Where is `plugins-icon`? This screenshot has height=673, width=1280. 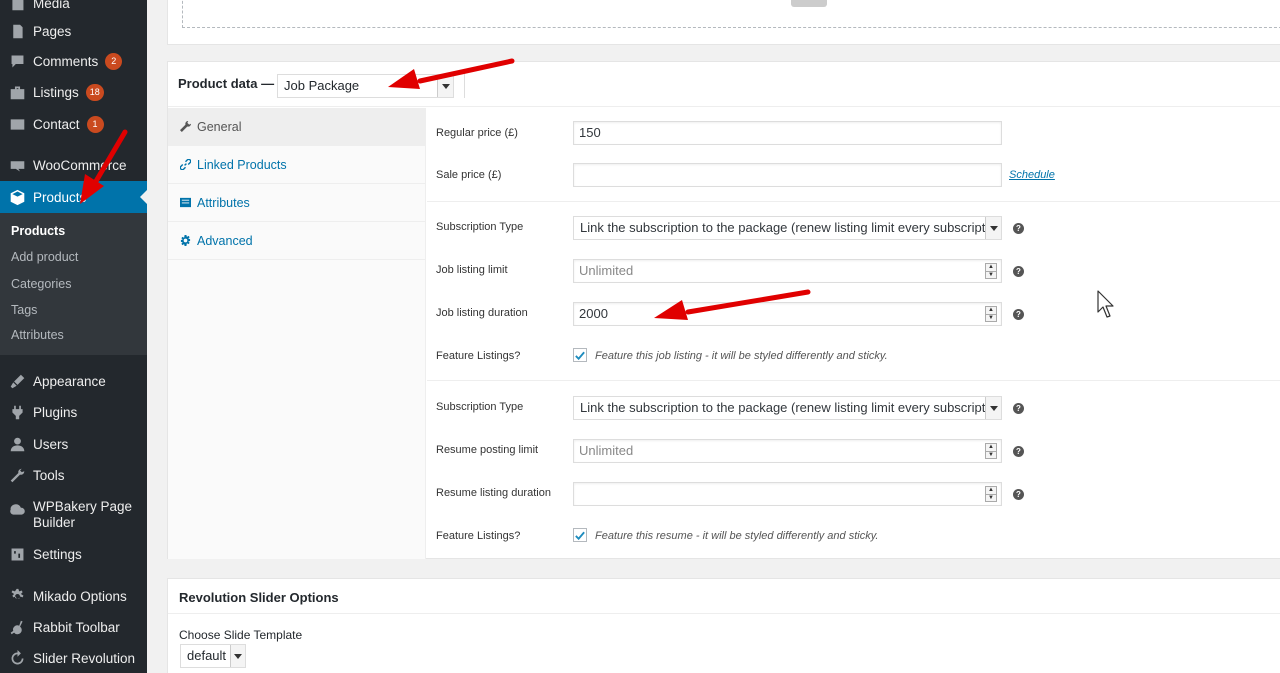
plugins-icon is located at coordinates (17, 412).